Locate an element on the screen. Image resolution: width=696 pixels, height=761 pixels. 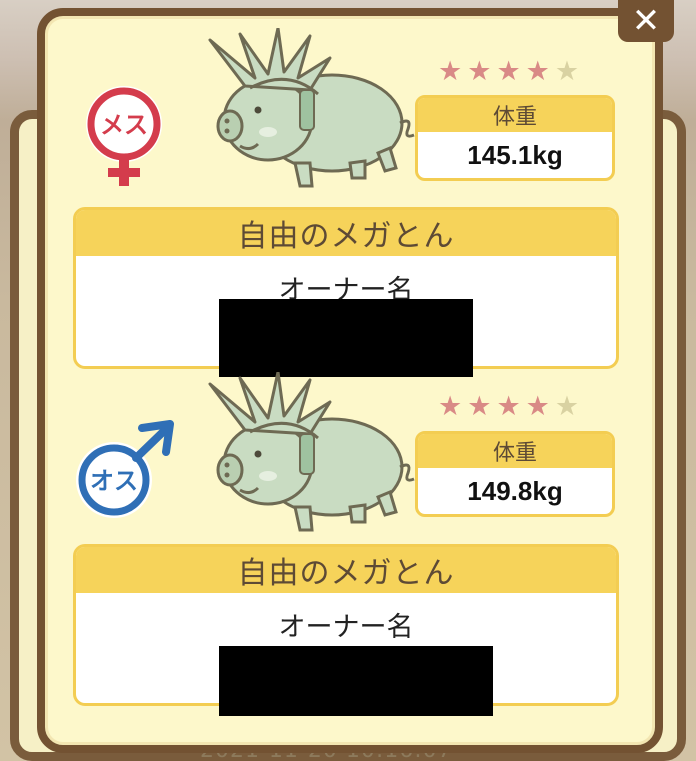
weight-box: 体重 149.8kg is located at coordinates (515, 474).